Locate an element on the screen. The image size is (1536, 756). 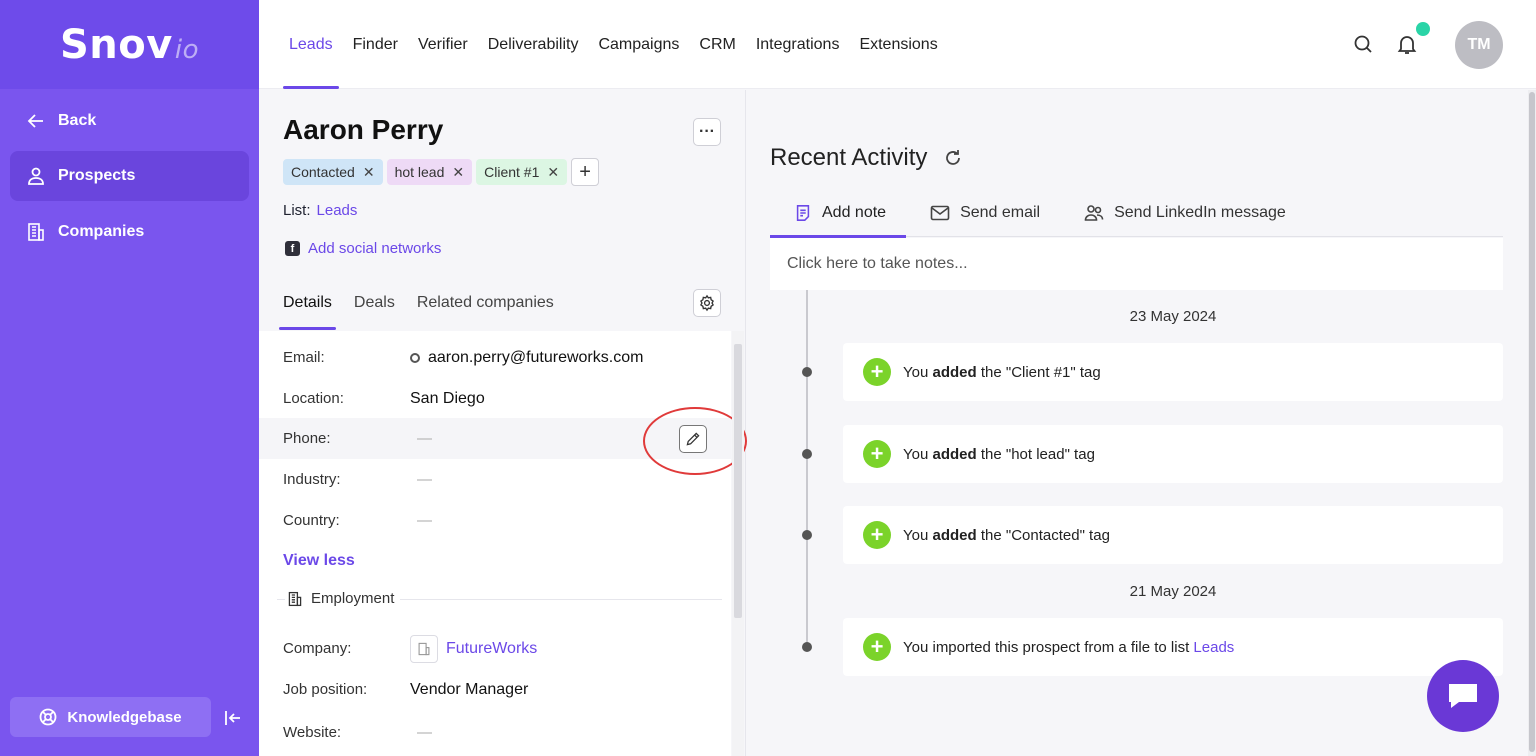
tab-label: Send email is located at coordinates (1000, 212).